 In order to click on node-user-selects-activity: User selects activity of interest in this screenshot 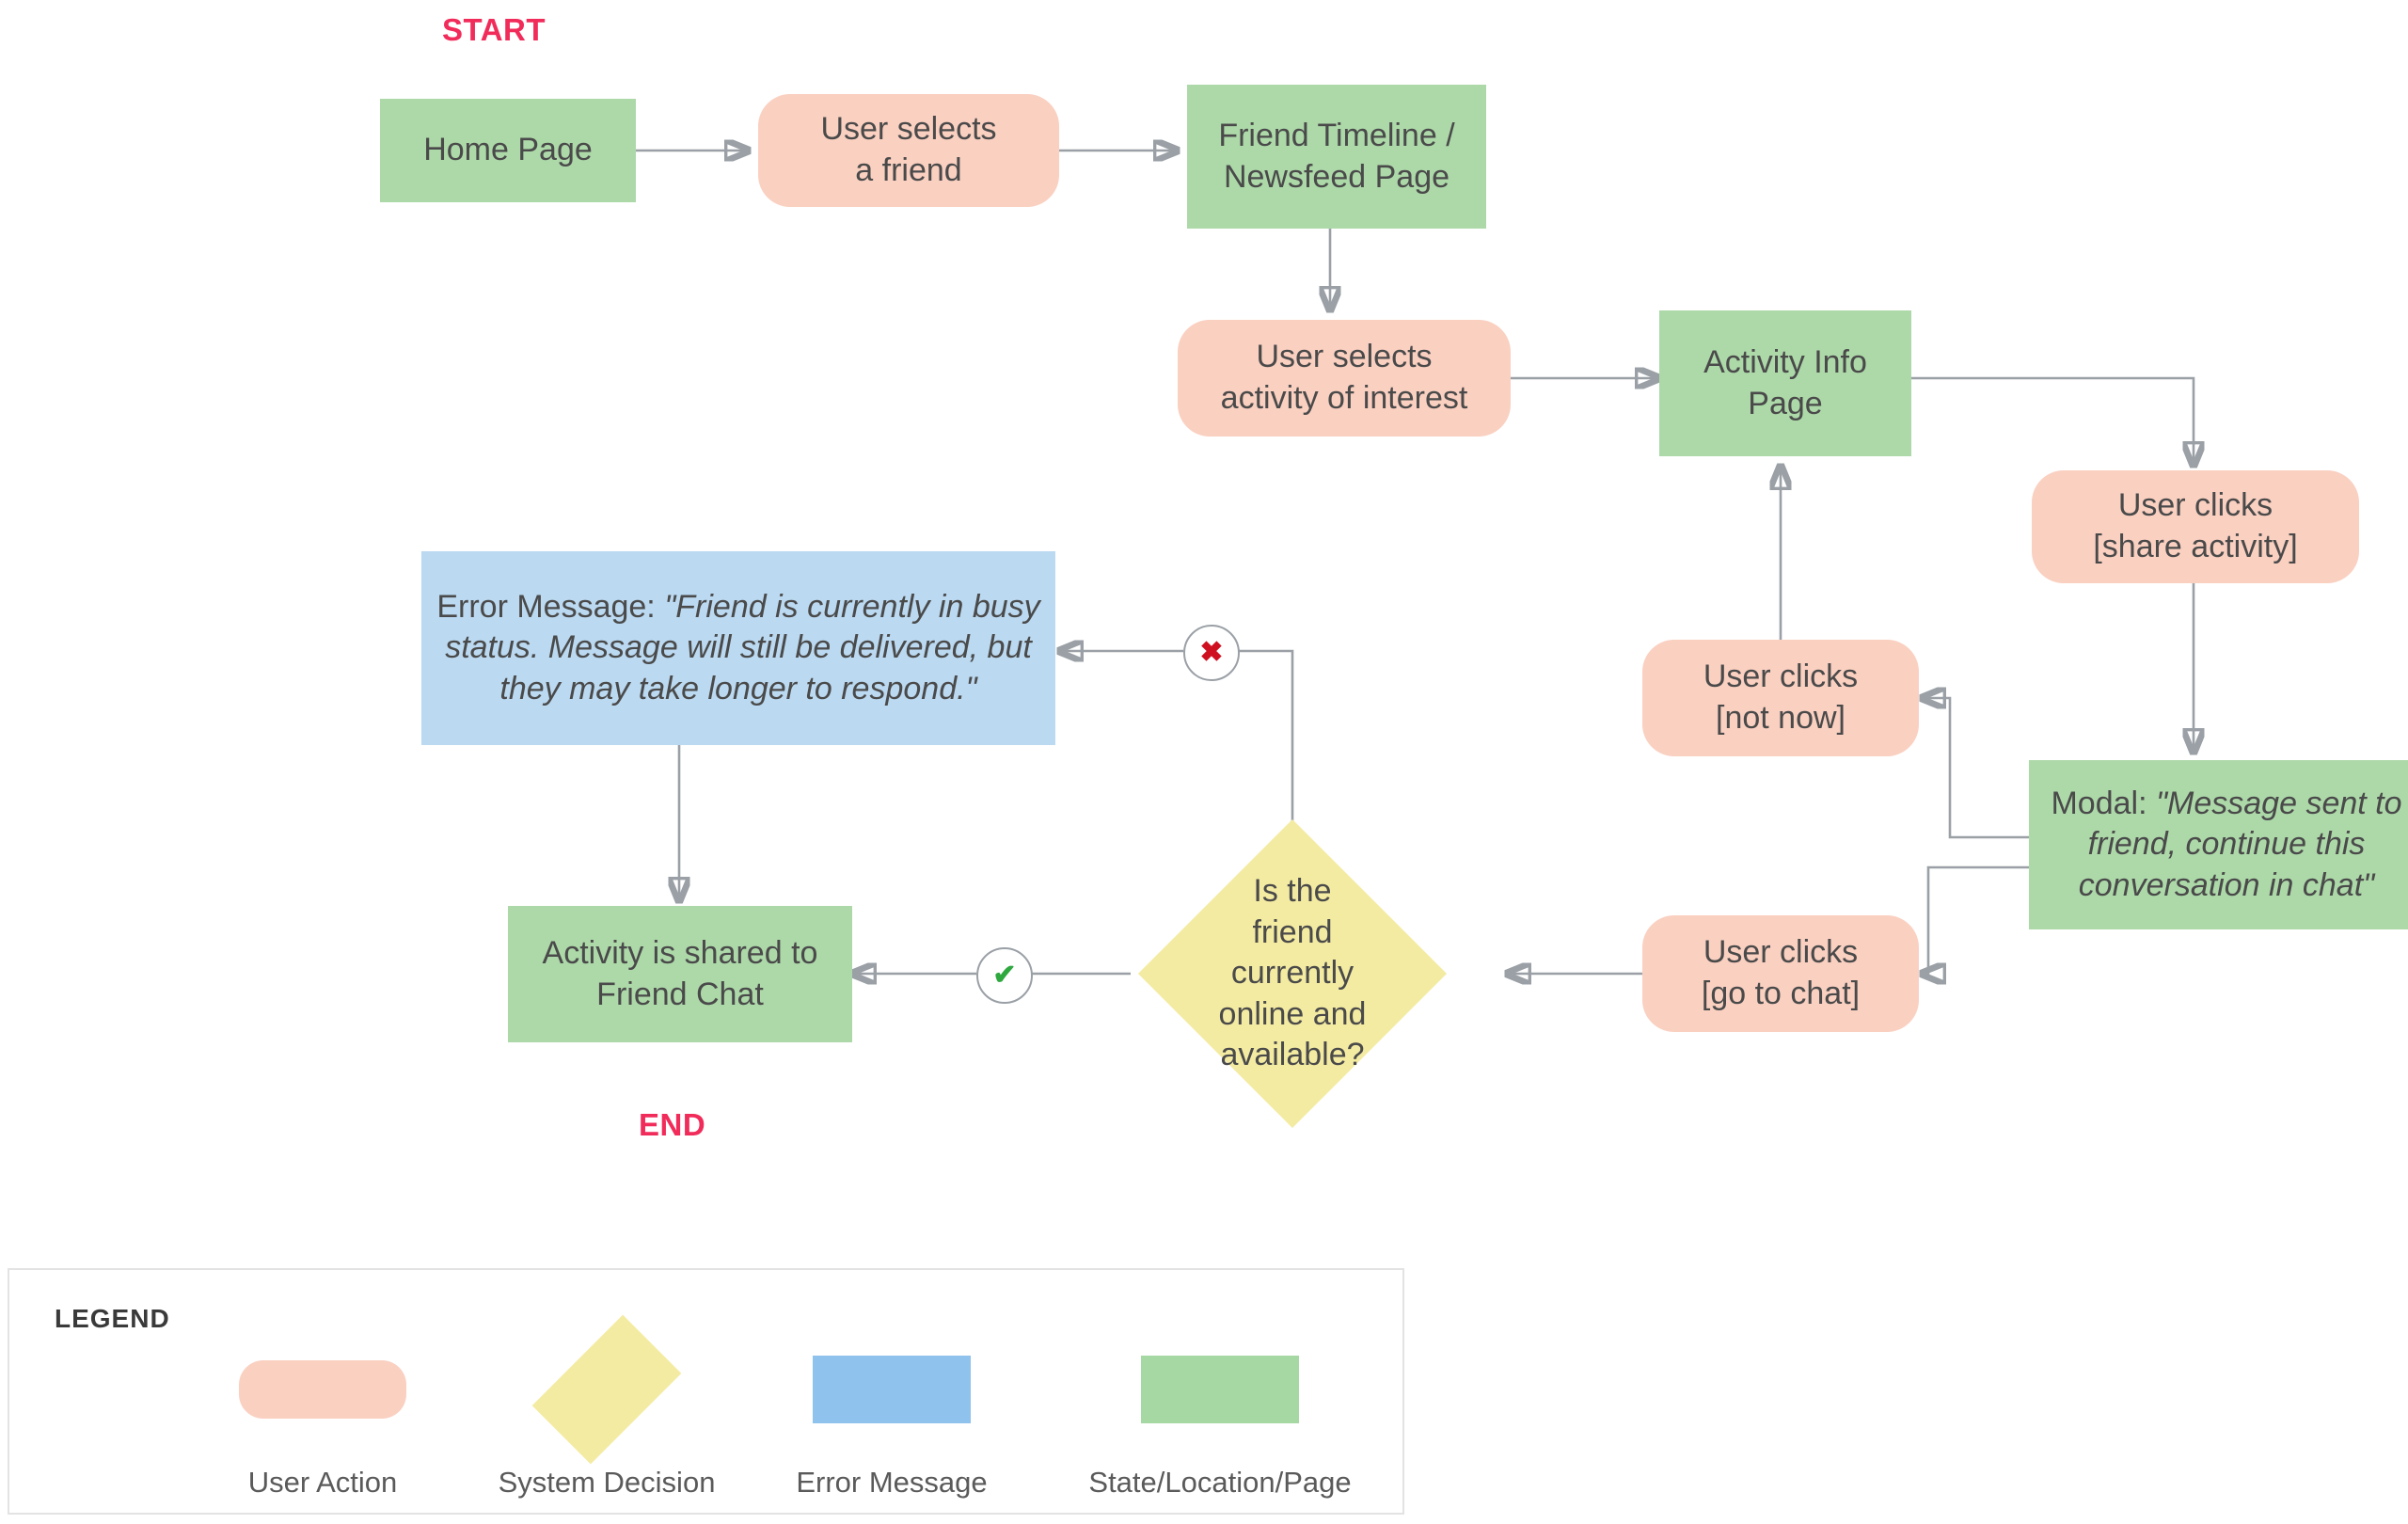, I will do `click(1345, 379)`.